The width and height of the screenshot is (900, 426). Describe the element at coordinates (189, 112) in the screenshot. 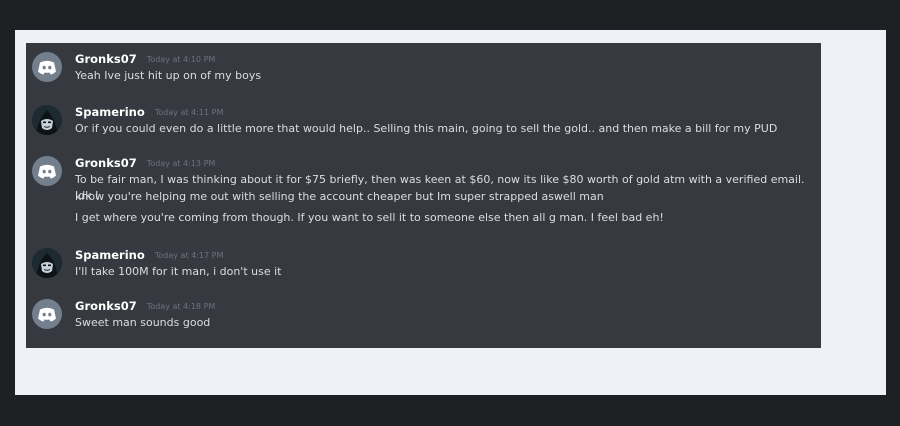

I see `timestamp: Today at 4:11 PM` at that location.